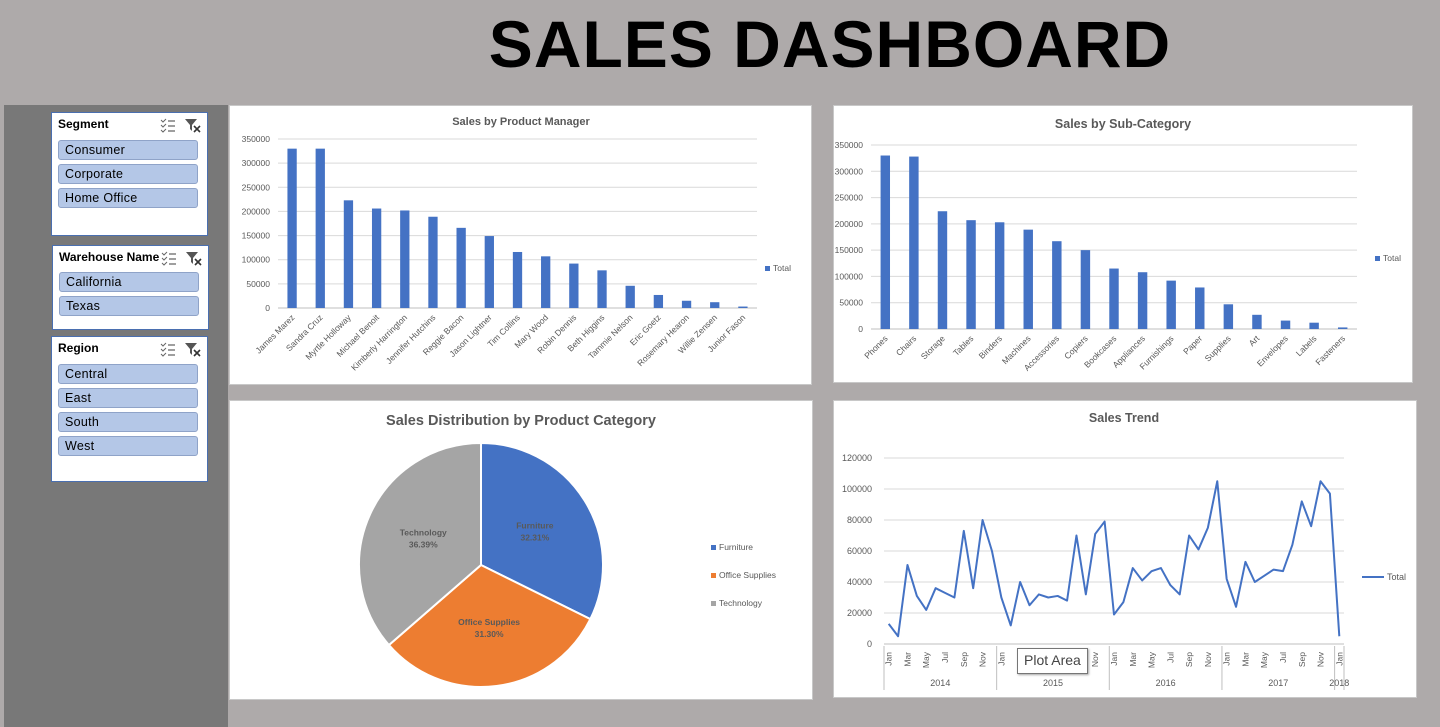 This screenshot has width=1440, height=727. What do you see at coordinates (1330, 350) in the screenshot?
I see `x-tick-label: Fasteners` at bounding box center [1330, 350].